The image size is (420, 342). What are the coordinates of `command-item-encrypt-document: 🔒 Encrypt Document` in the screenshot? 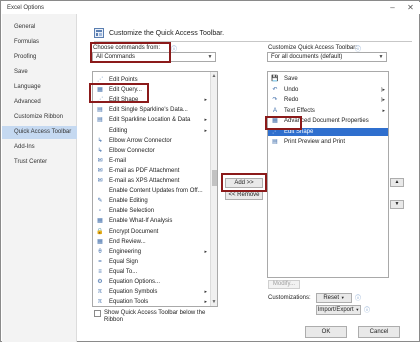 It's located at (155, 232).